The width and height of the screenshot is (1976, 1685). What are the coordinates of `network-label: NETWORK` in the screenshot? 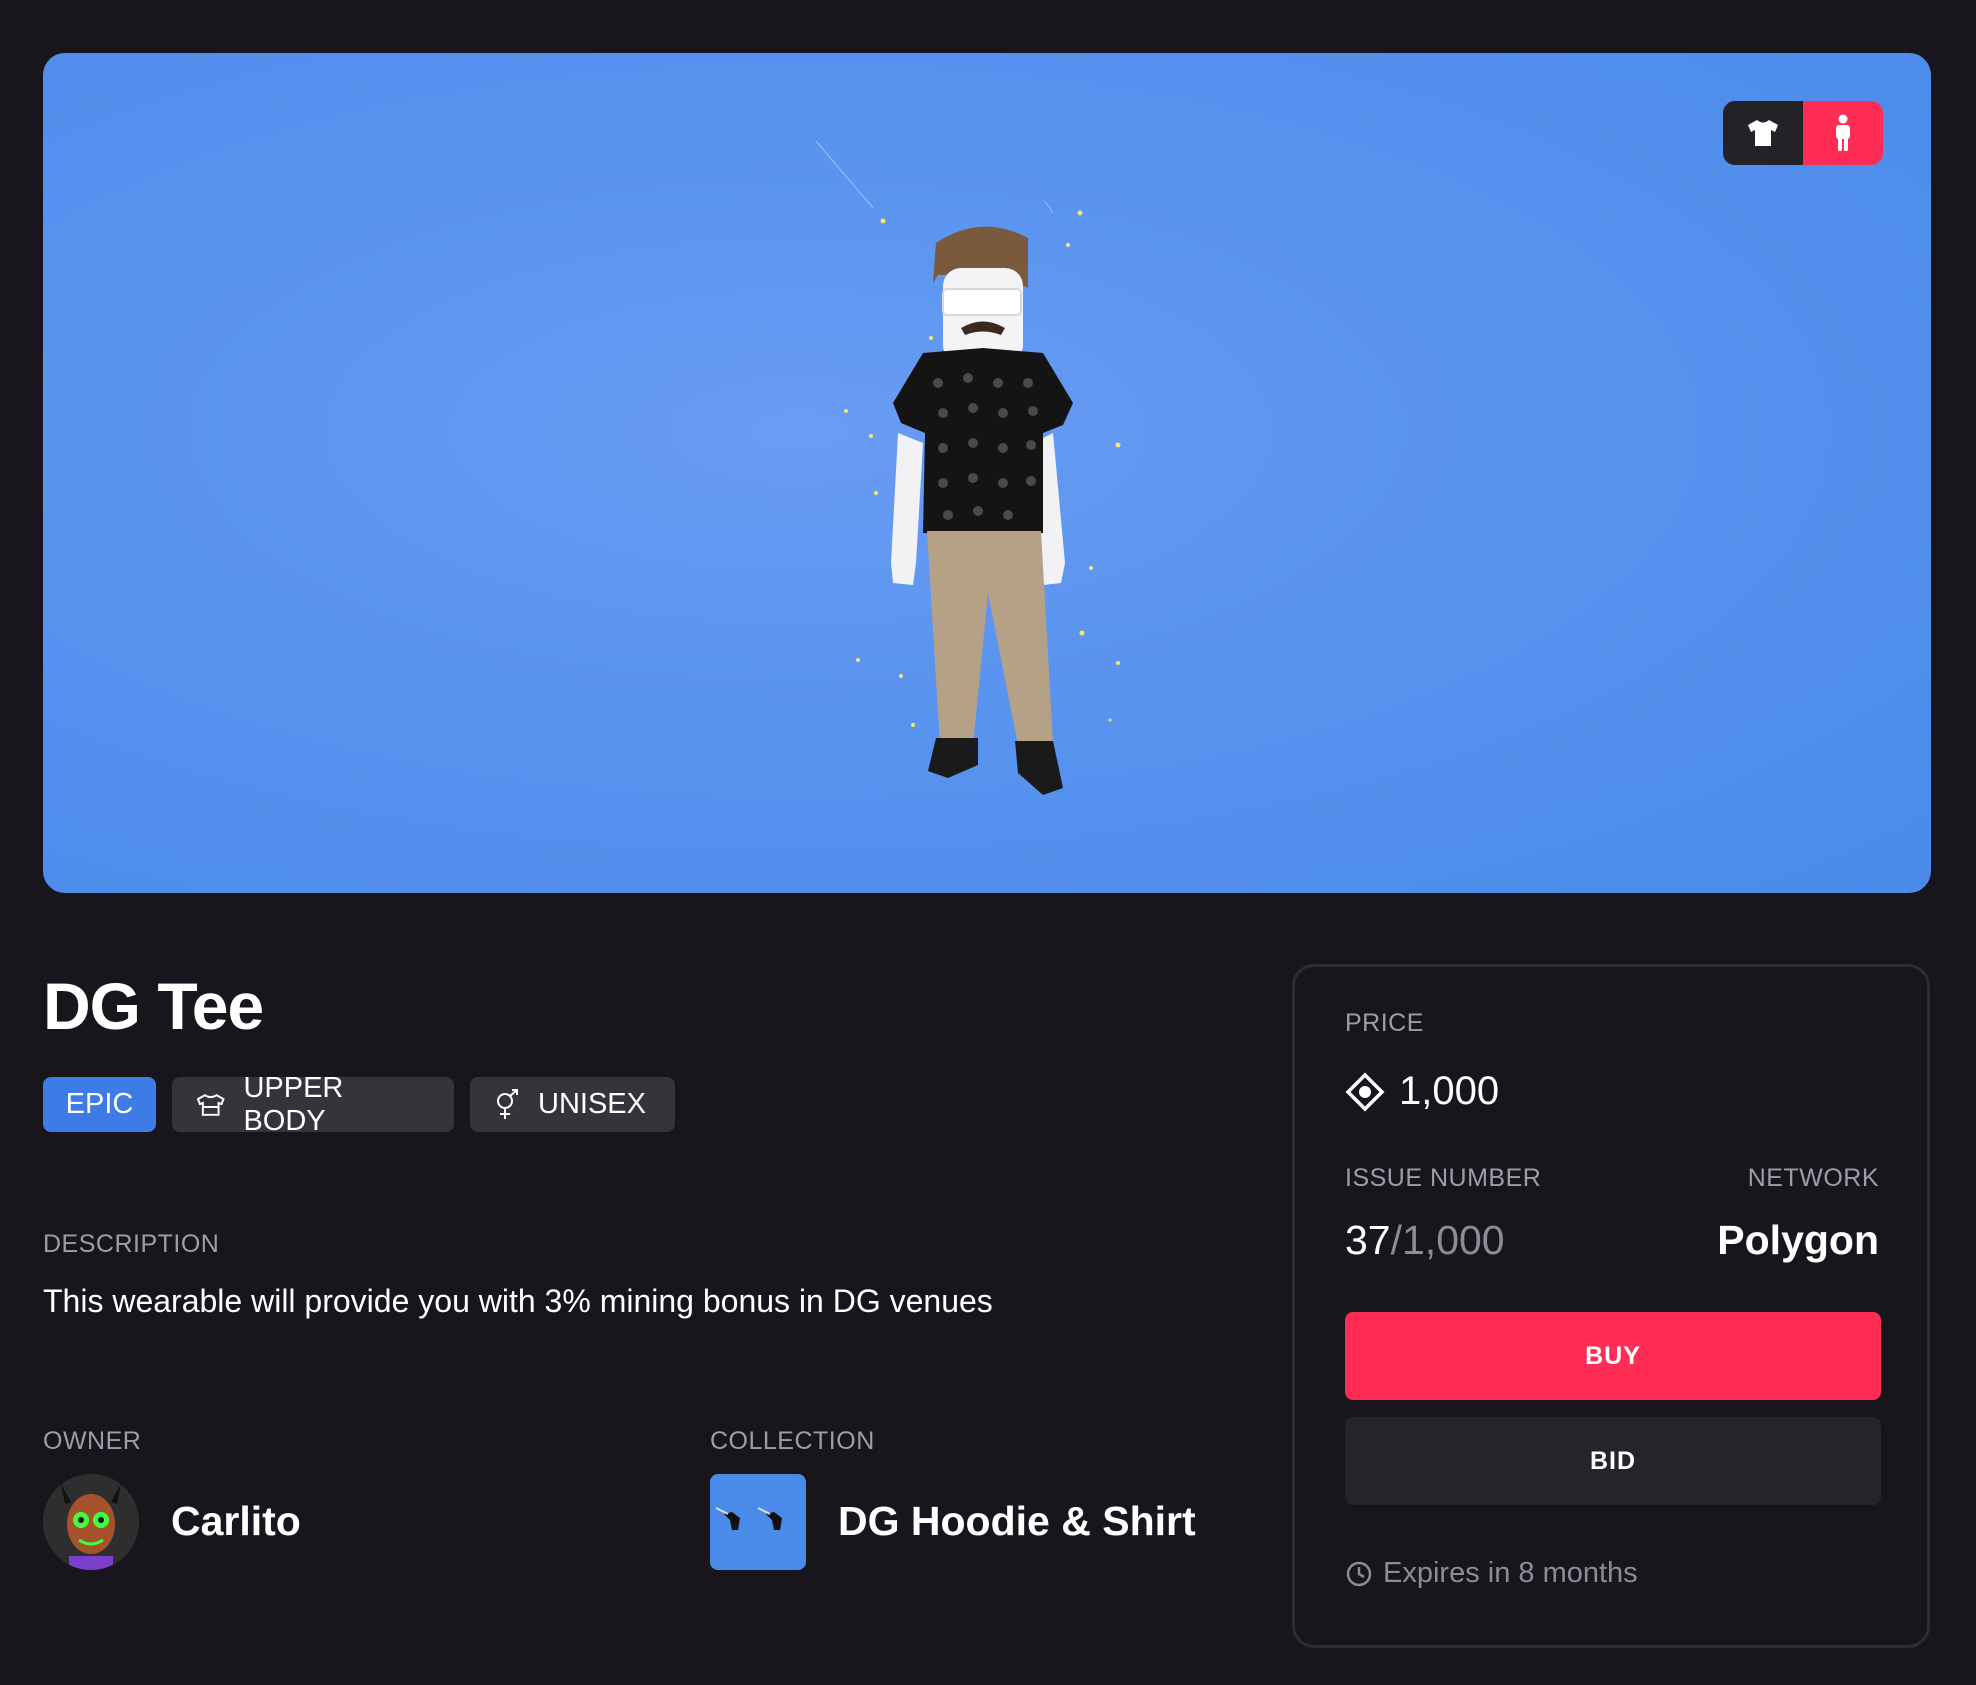 It's located at (1813, 1178).